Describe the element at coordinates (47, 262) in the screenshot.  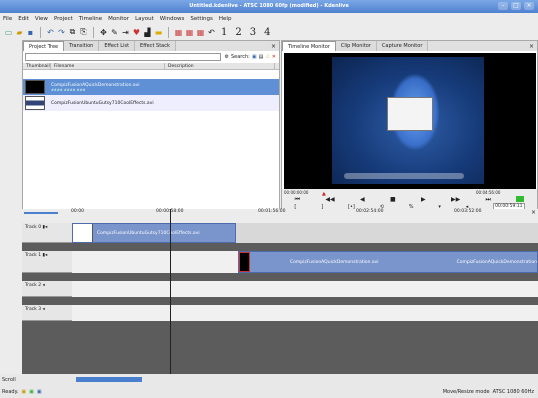
I see `track-header: Track 1 ▮◂` at that location.